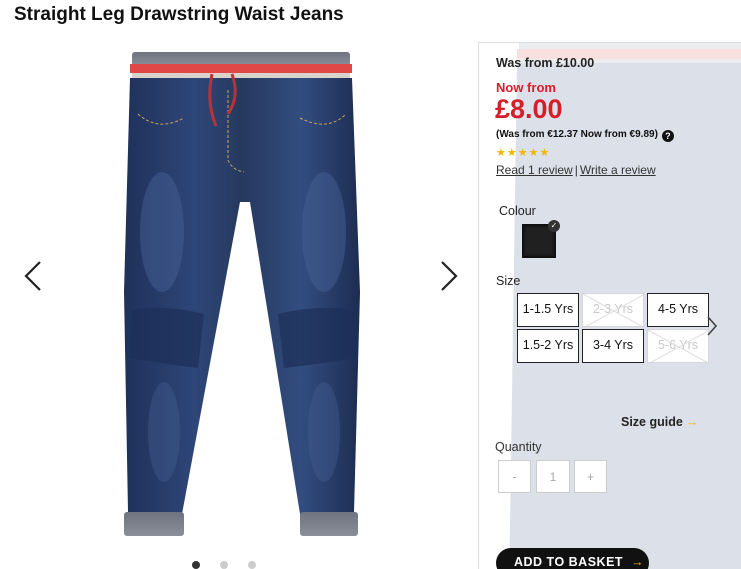  Describe the element at coordinates (529, 109) in the screenshot. I see `current-price: £8.00` at that location.